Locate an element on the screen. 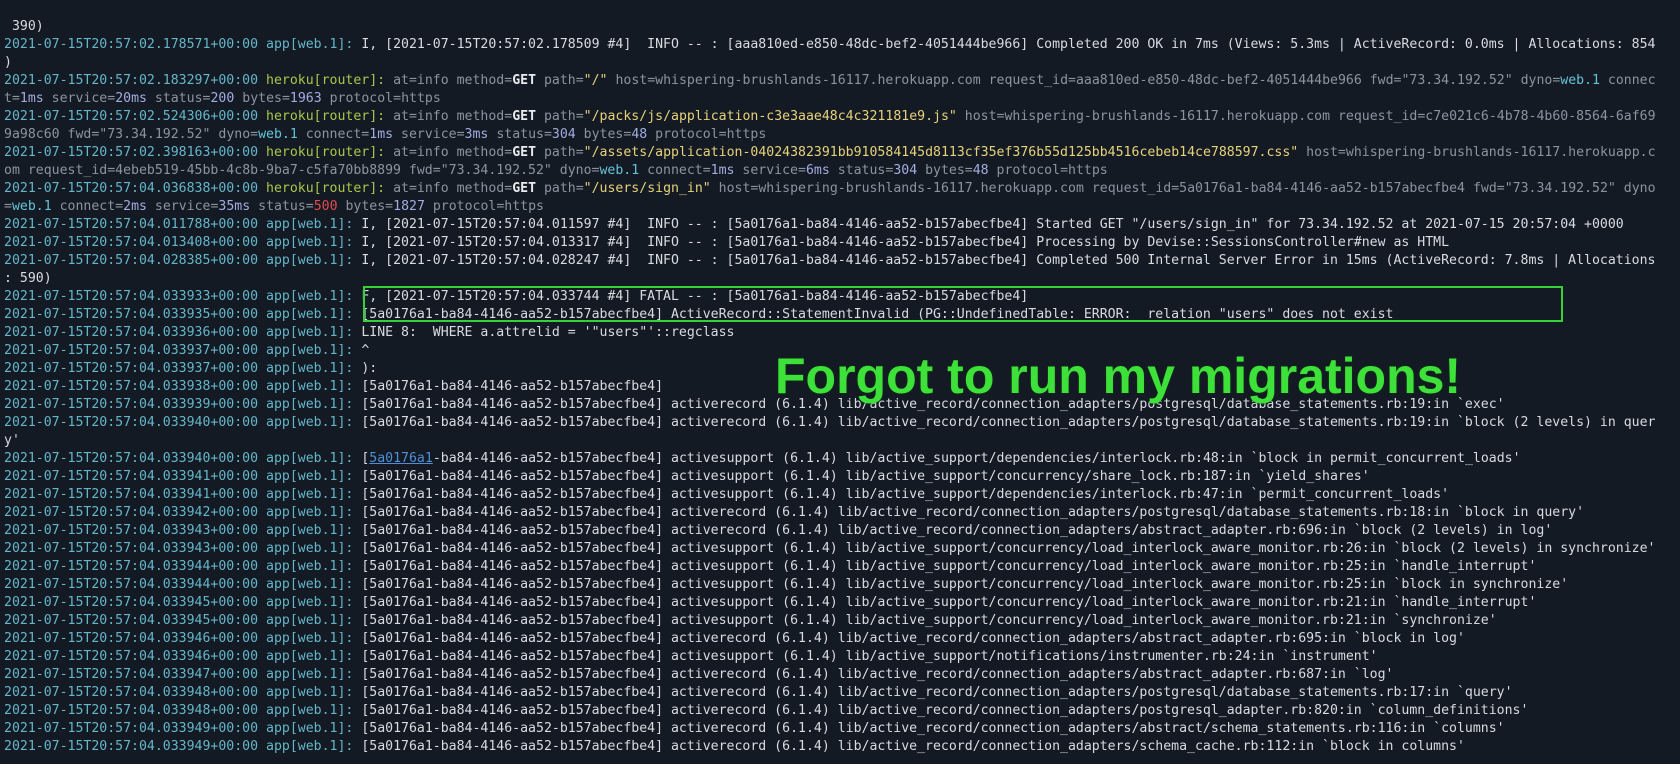 This screenshot has width=1680, height=764. log-value: 48 is located at coordinates (639, 134).